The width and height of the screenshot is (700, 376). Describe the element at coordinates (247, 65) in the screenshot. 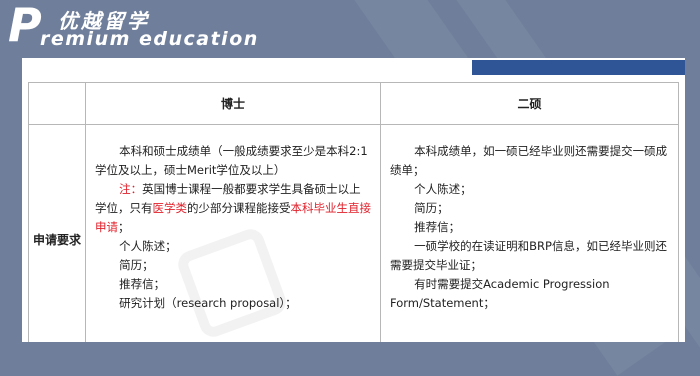

I see `card-top-bar` at that location.